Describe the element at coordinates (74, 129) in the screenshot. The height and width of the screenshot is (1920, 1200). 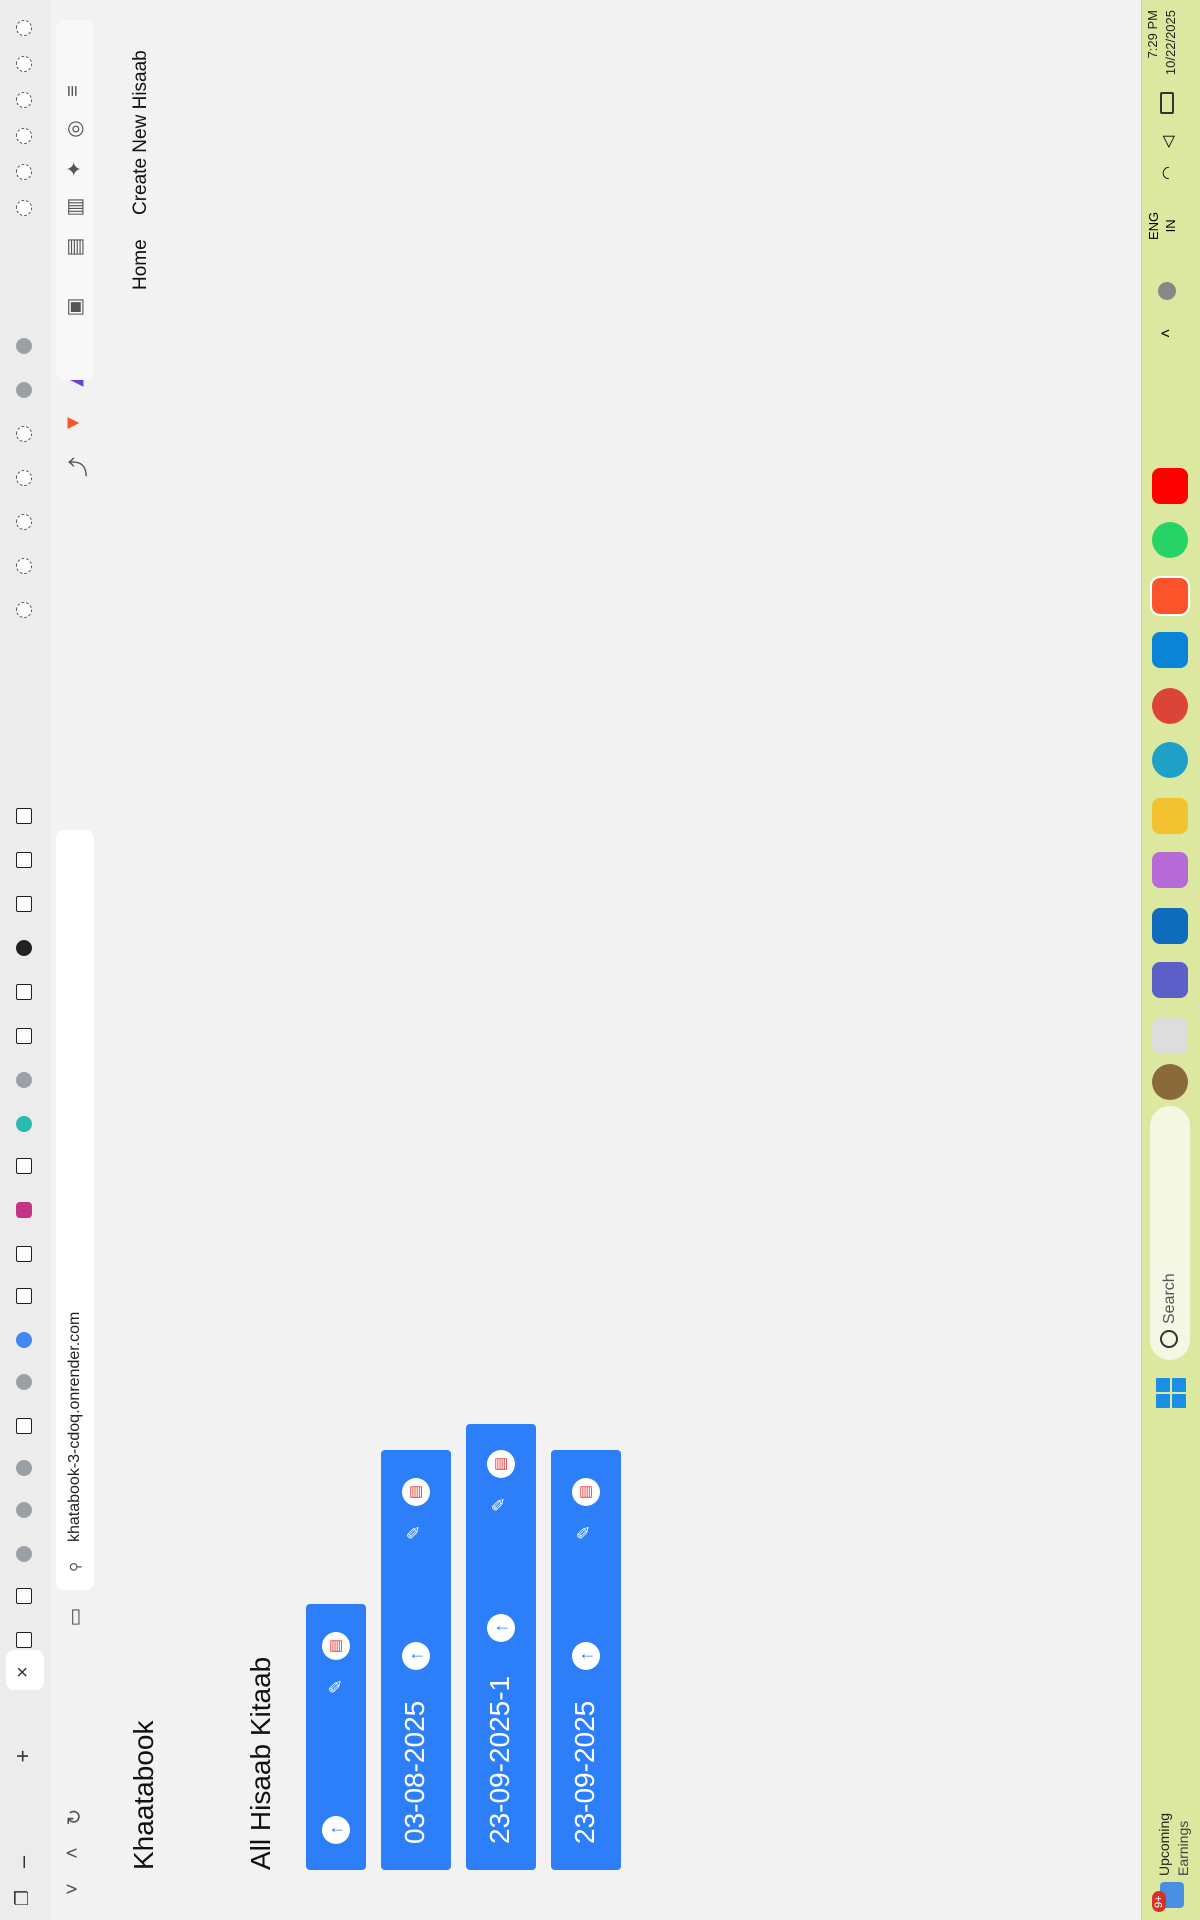
I see `vpn-icon: ◎` at that location.